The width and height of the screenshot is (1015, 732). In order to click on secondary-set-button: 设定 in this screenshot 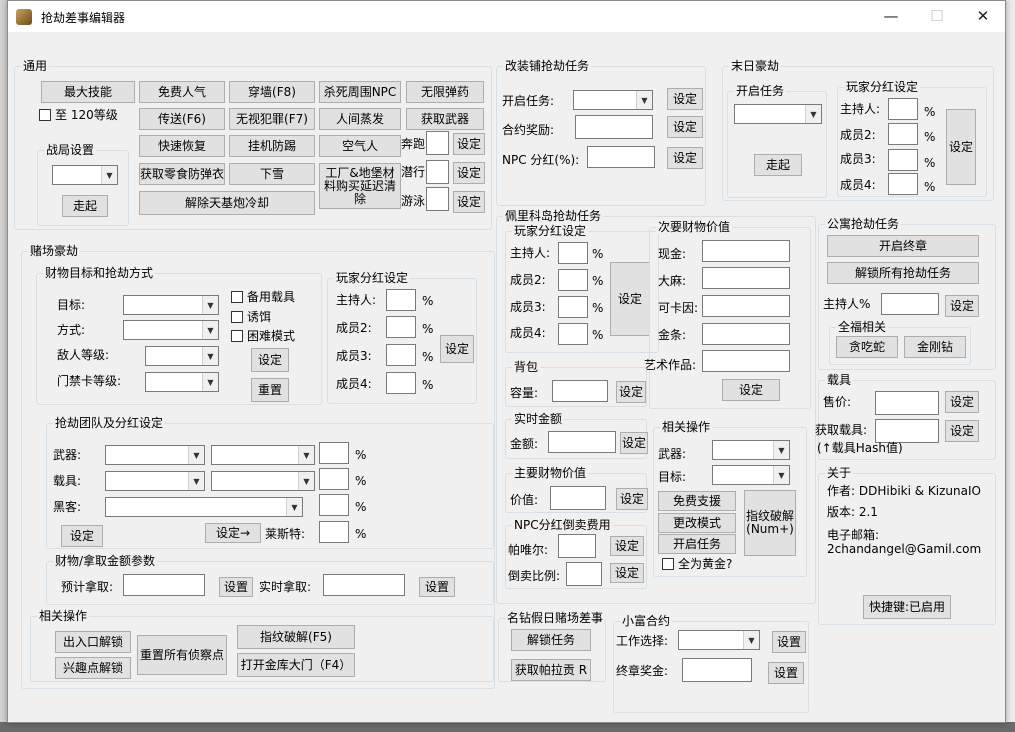, I will do `click(751, 390)`.